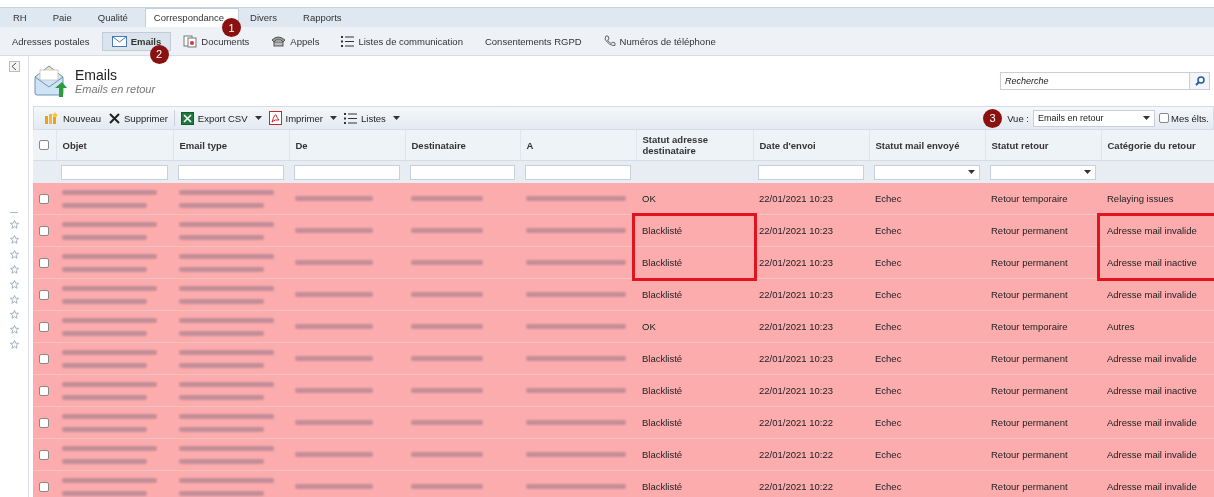 The image size is (1214, 497). What do you see at coordinates (51, 41) in the screenshot?
I see `subtab: Adresses postales` at bounding box center [51, 41].